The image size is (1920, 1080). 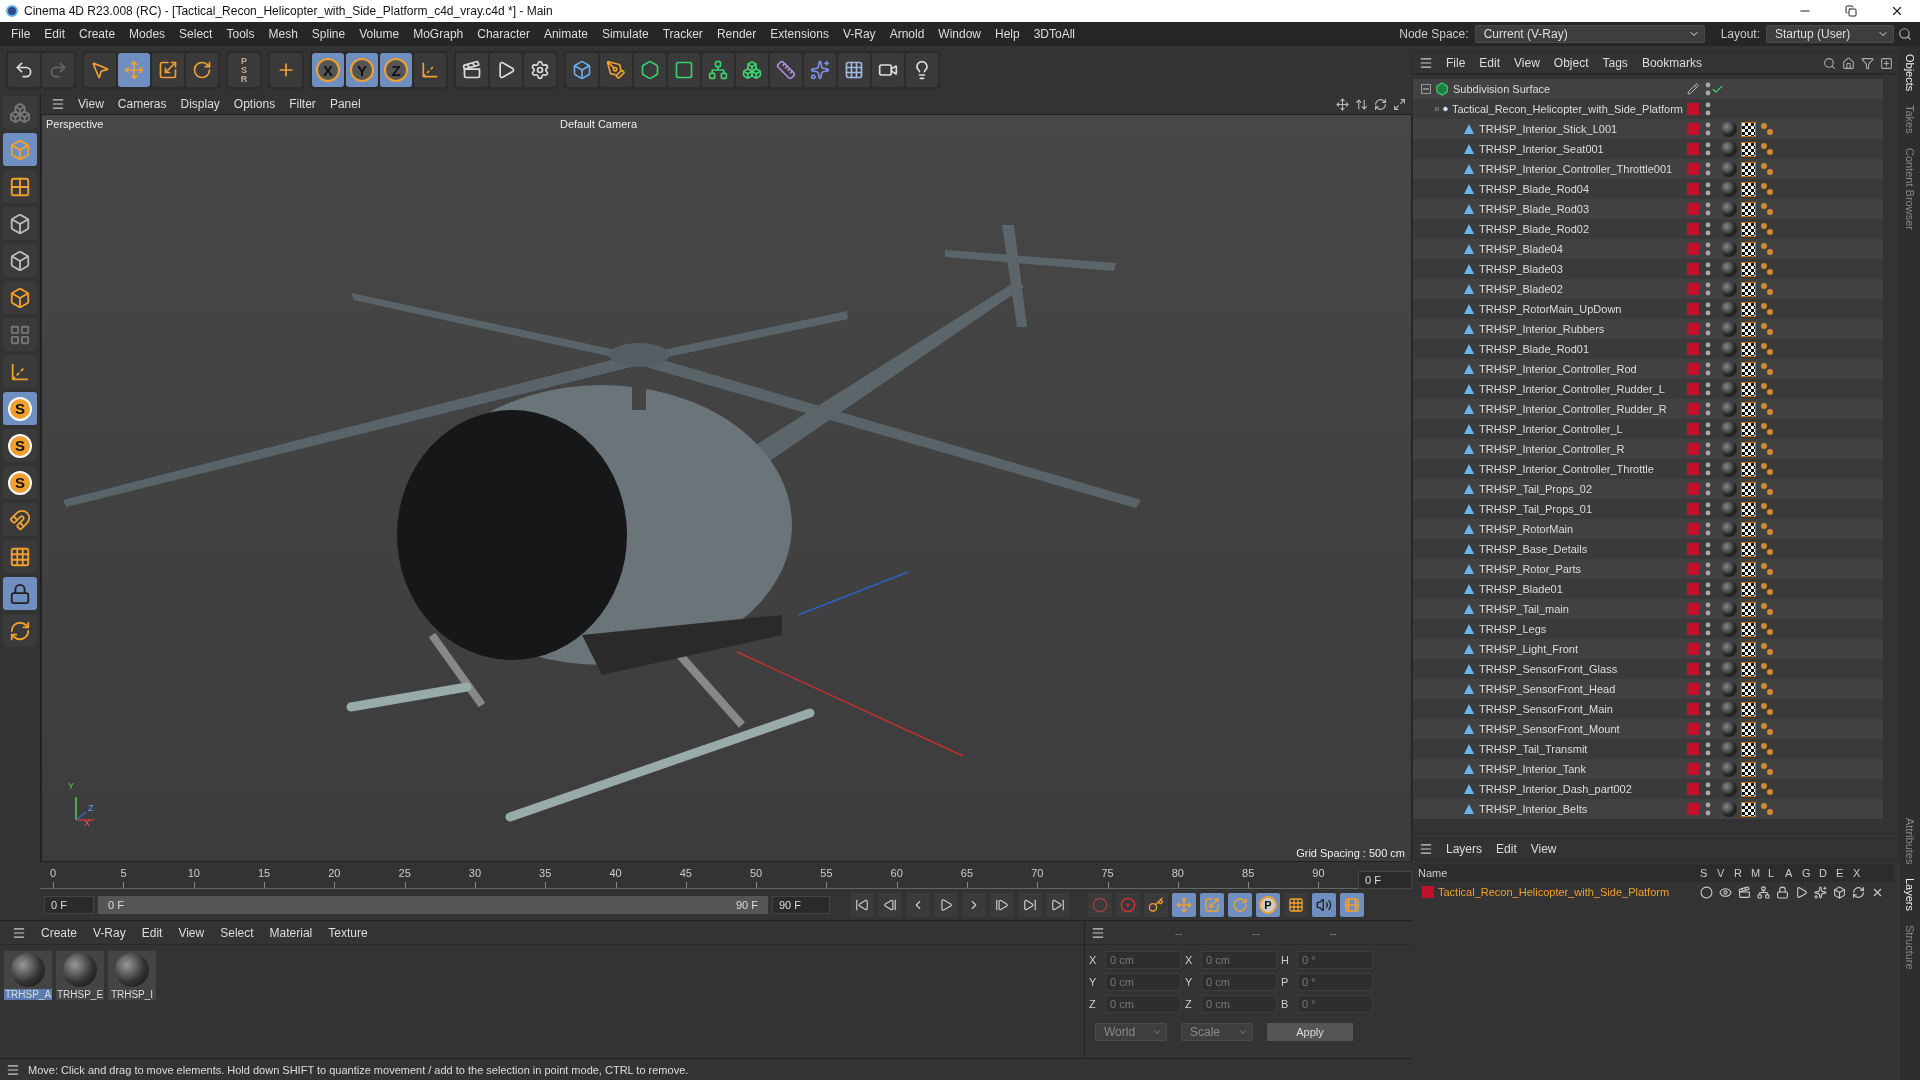 What do you see at coordinates (1456, 63) in the screenshot?
I see `object-menu-item: File` at bounding box center [1456, 63].